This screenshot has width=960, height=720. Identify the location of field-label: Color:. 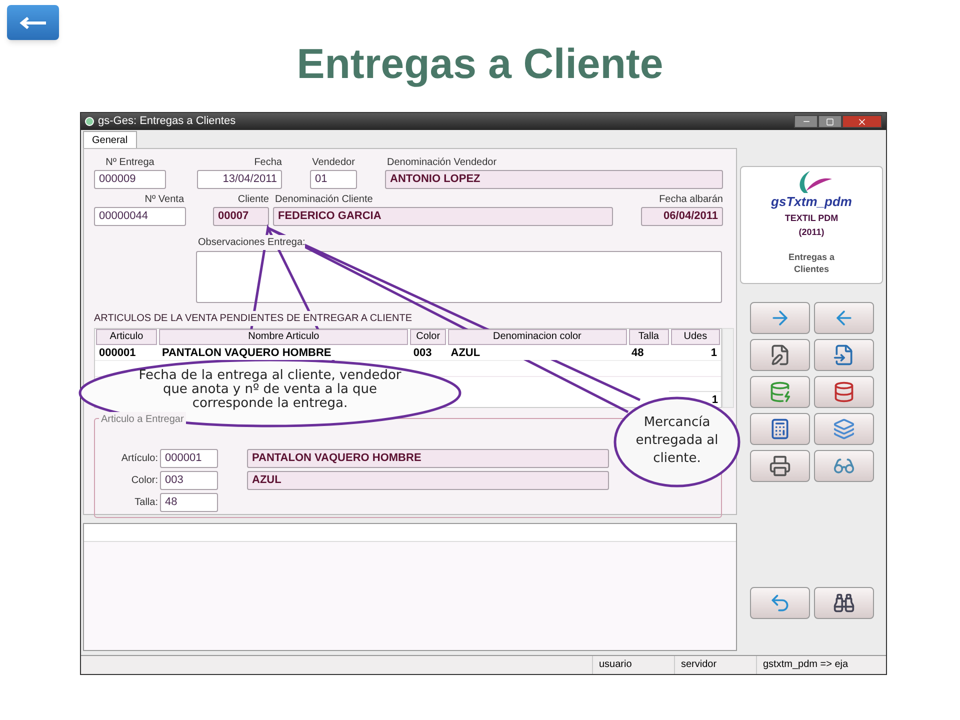
(144, 481).